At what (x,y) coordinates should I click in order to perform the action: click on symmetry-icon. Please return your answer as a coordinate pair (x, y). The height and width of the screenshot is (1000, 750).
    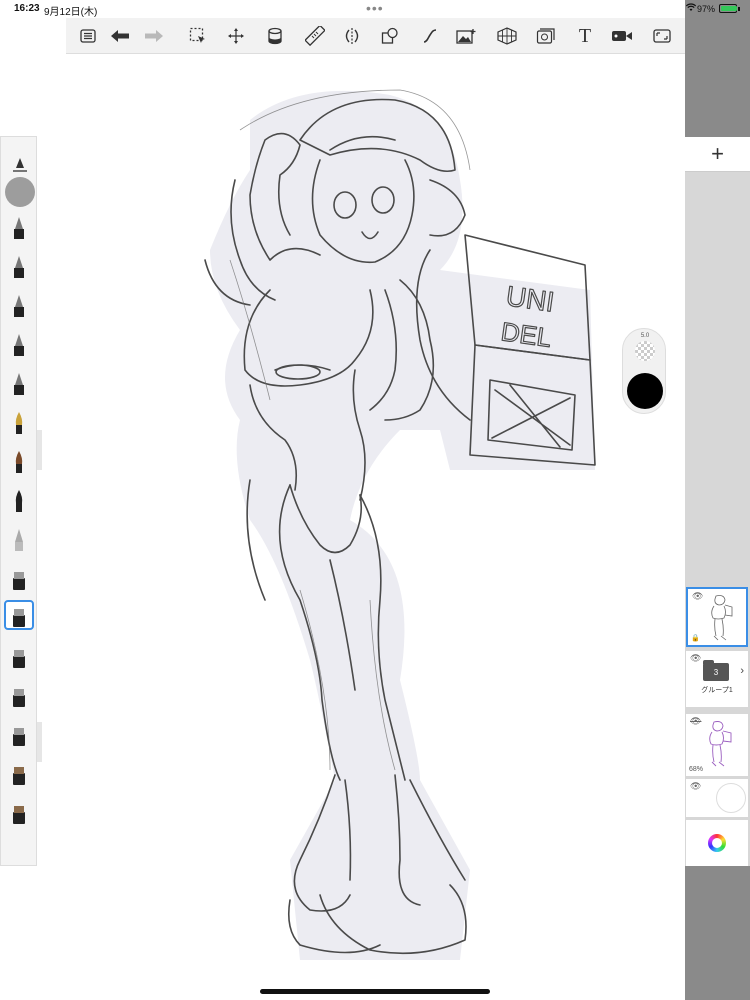
    Looking at the image, I should click on (352, 36).